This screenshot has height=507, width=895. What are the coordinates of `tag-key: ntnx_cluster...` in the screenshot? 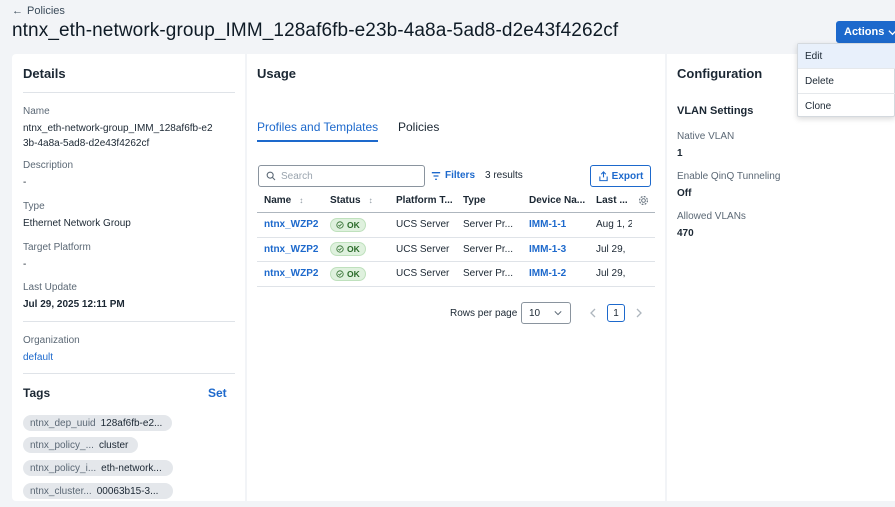 It's located at (61, 491).